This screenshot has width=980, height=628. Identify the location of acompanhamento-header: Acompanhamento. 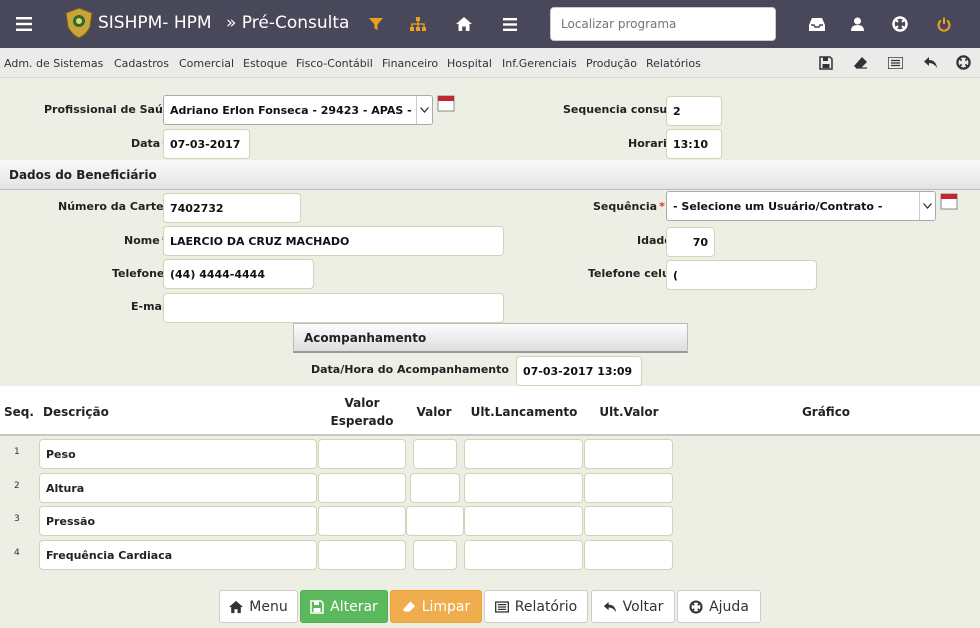
(490, 338).